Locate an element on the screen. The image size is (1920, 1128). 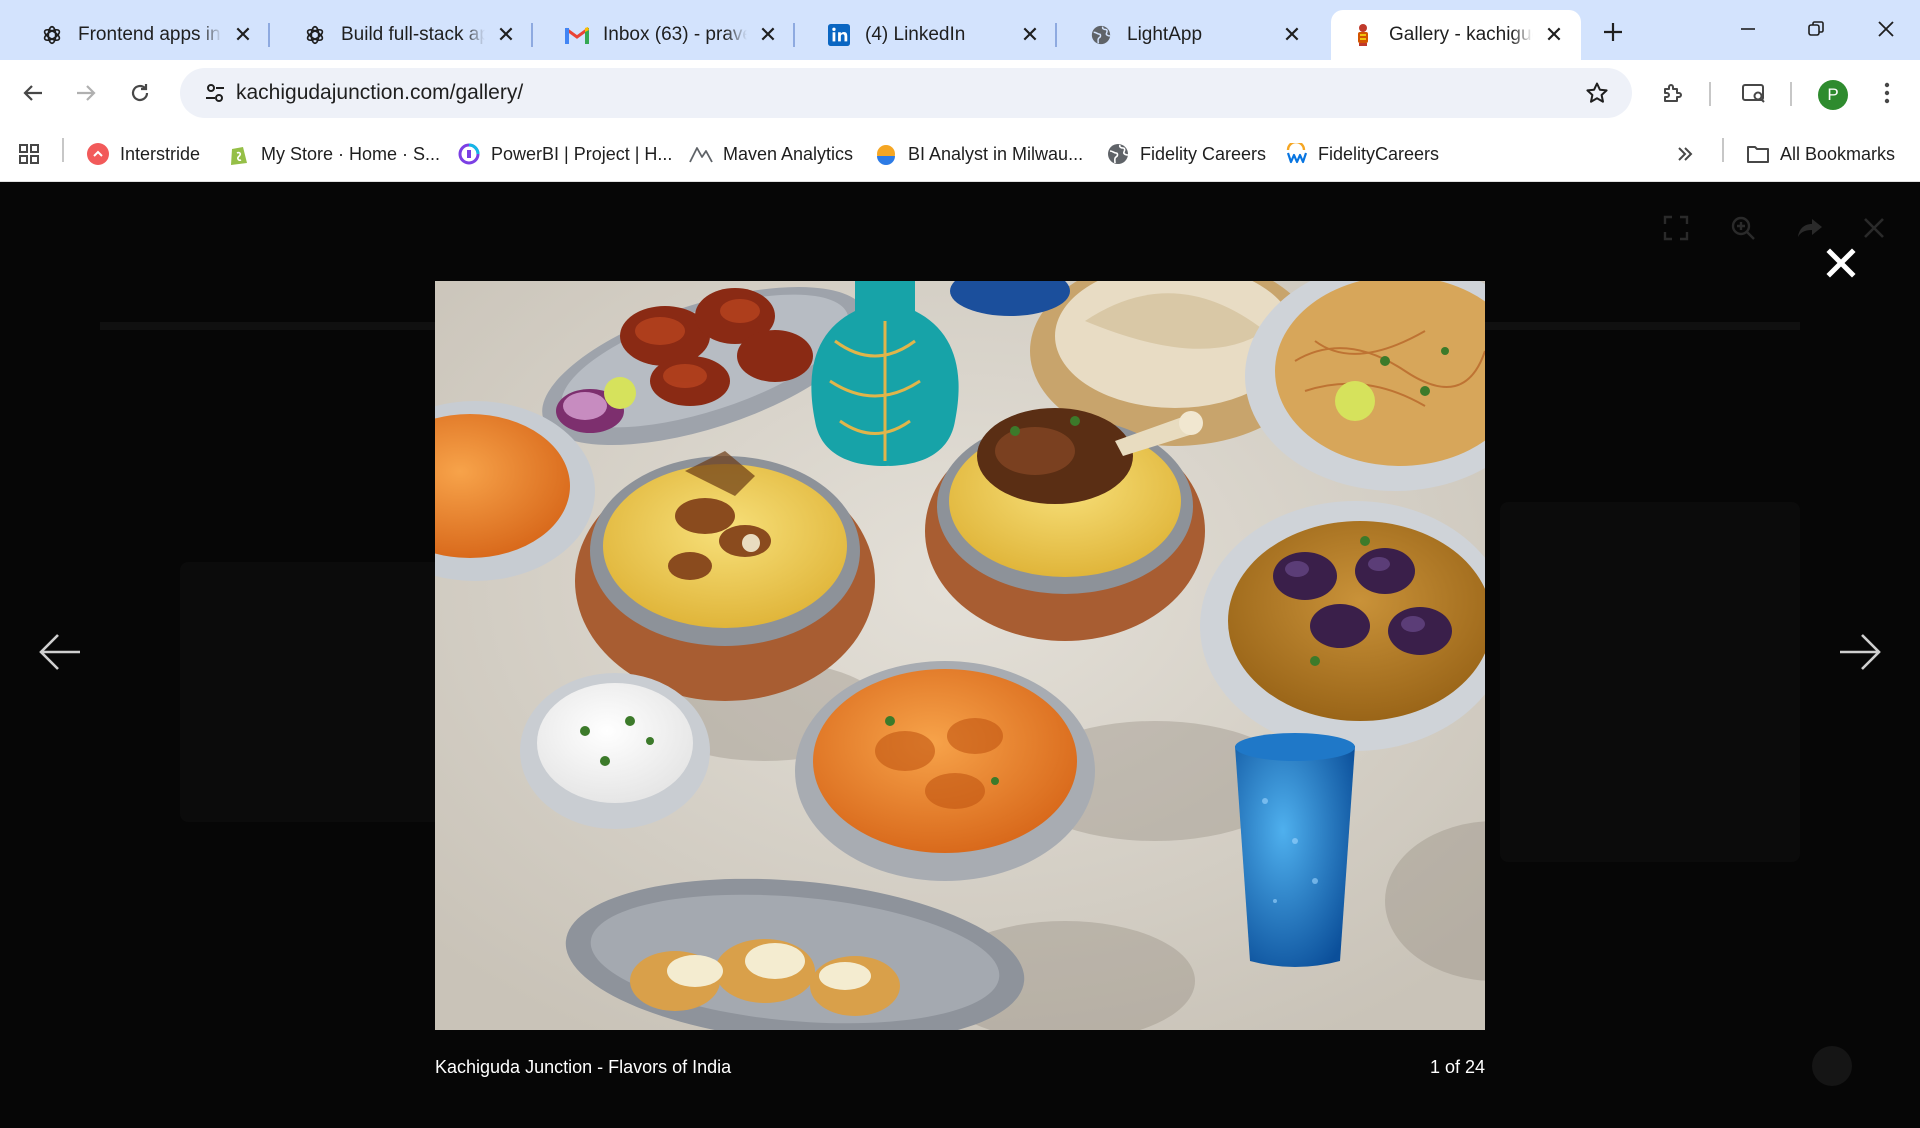
tab-lightapp: LightApp ✕ is located at coordinates (1194, 35).